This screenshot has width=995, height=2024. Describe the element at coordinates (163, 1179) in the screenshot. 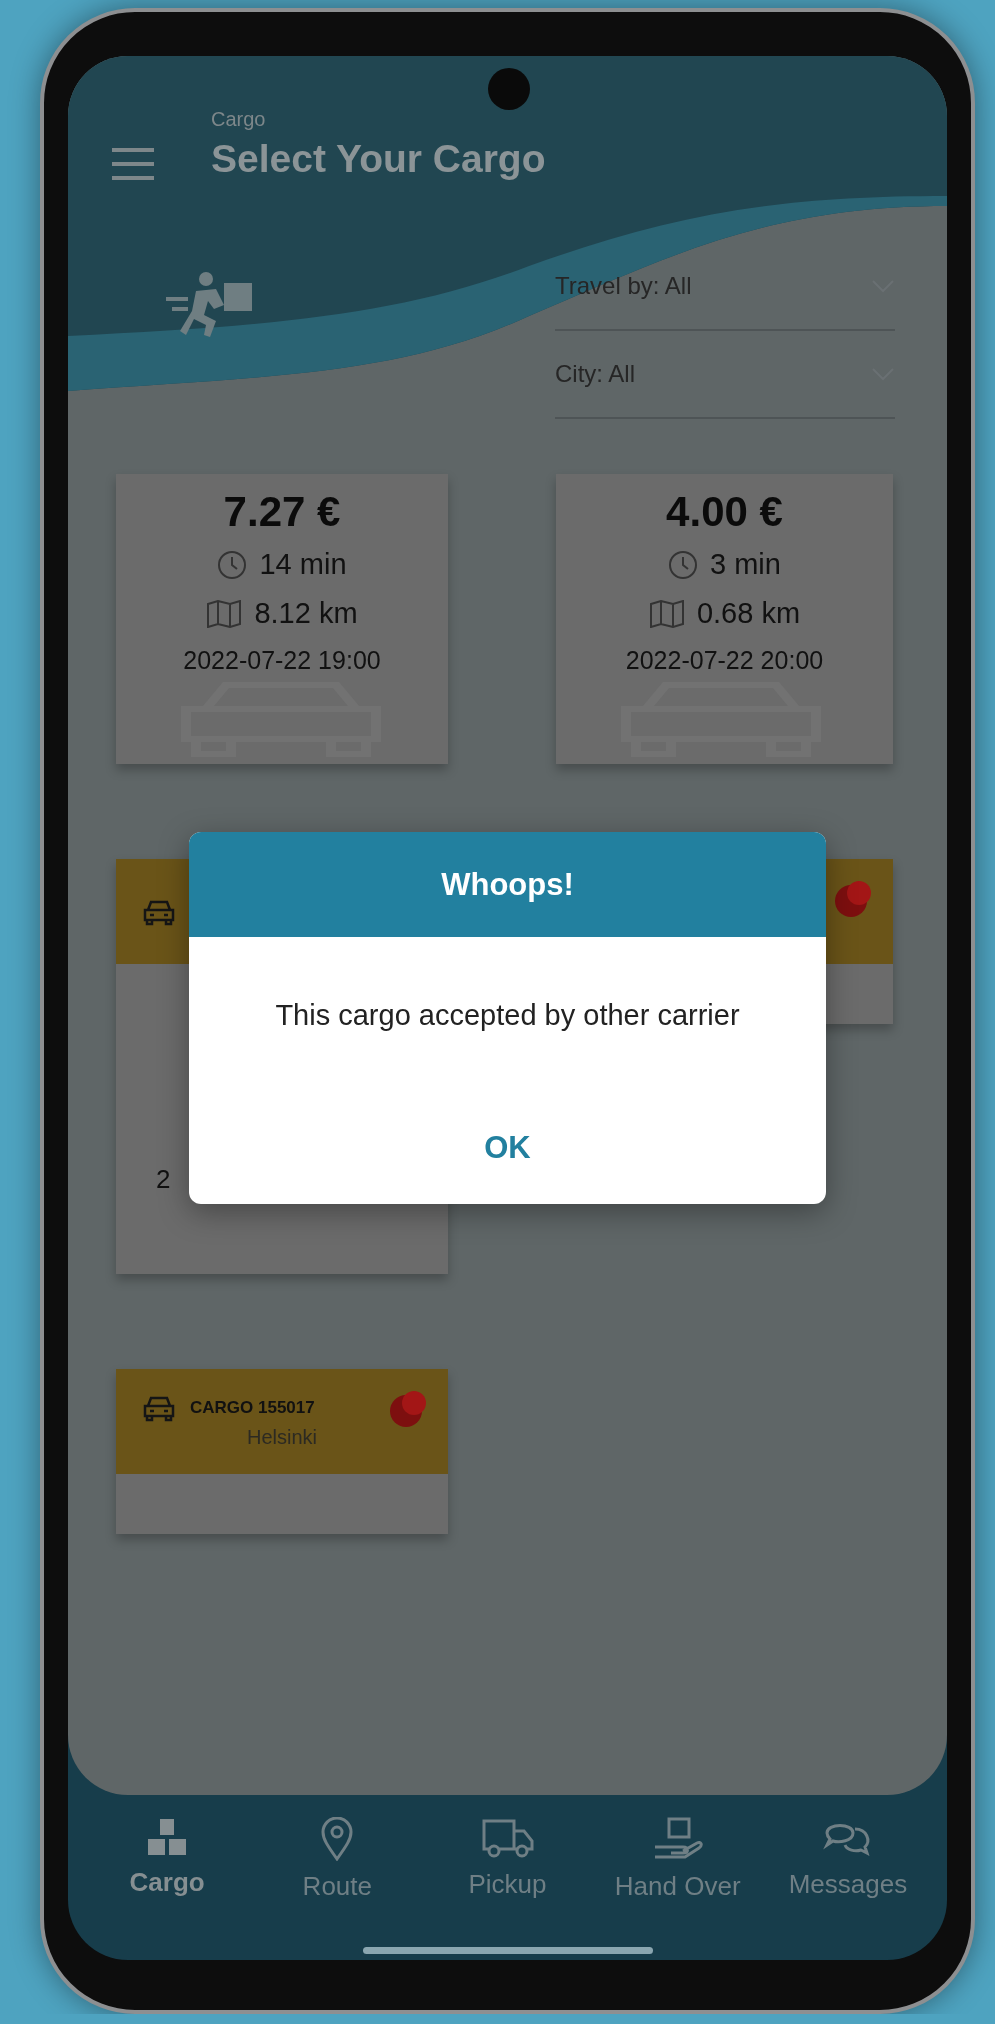

I see `card-text: 2` at that location.